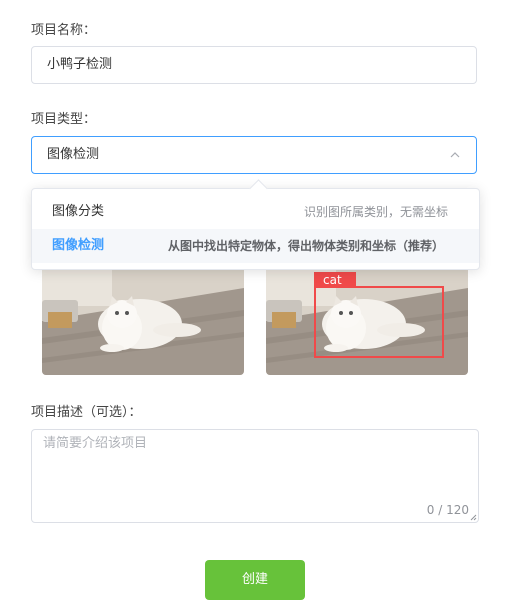  I want to click on project-name-label: 项目名称：, so click(64, 30).